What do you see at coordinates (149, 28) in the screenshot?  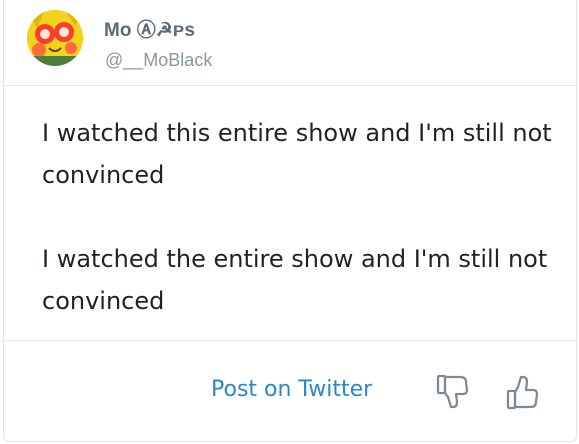 I see `author-display-name: Mo Ⓐ☭ᴘs` at bounding box center [149, 28].